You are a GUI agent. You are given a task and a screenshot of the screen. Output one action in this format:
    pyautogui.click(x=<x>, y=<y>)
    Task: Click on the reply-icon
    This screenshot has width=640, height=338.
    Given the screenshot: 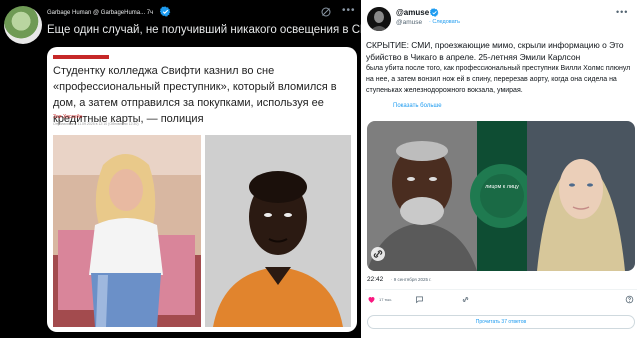 What is the action you would take?
    pyautogui.click(x=419, y=300)
    